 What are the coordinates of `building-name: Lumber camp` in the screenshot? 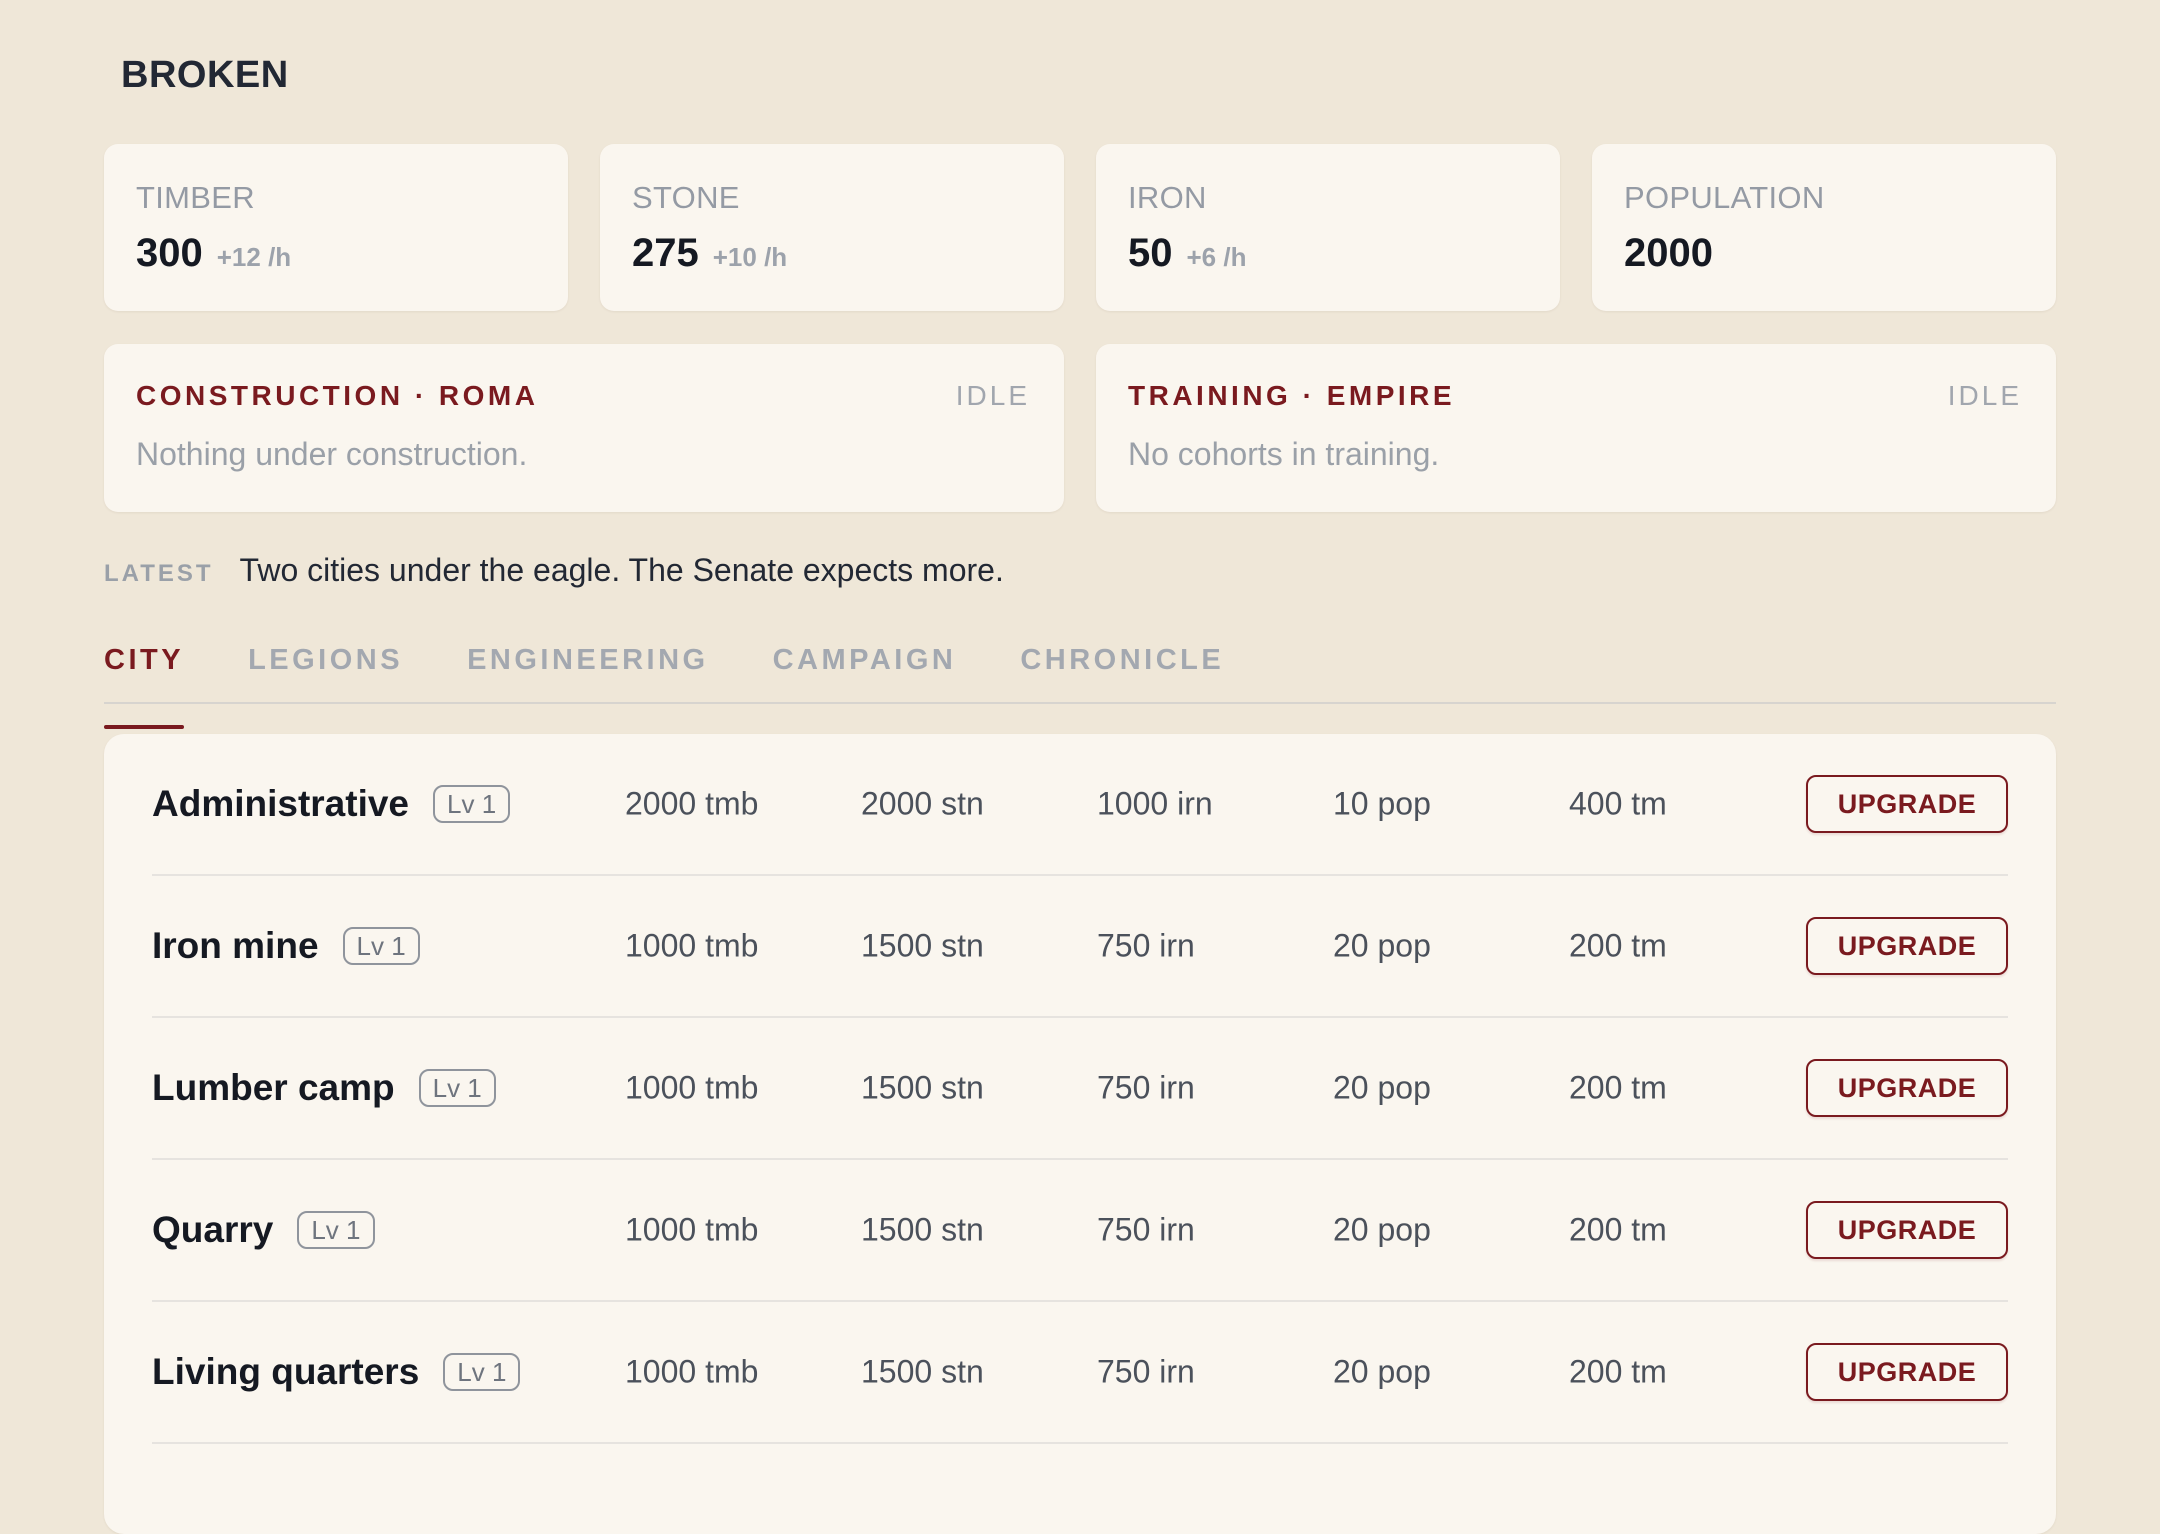 It's located at (273, 1087).